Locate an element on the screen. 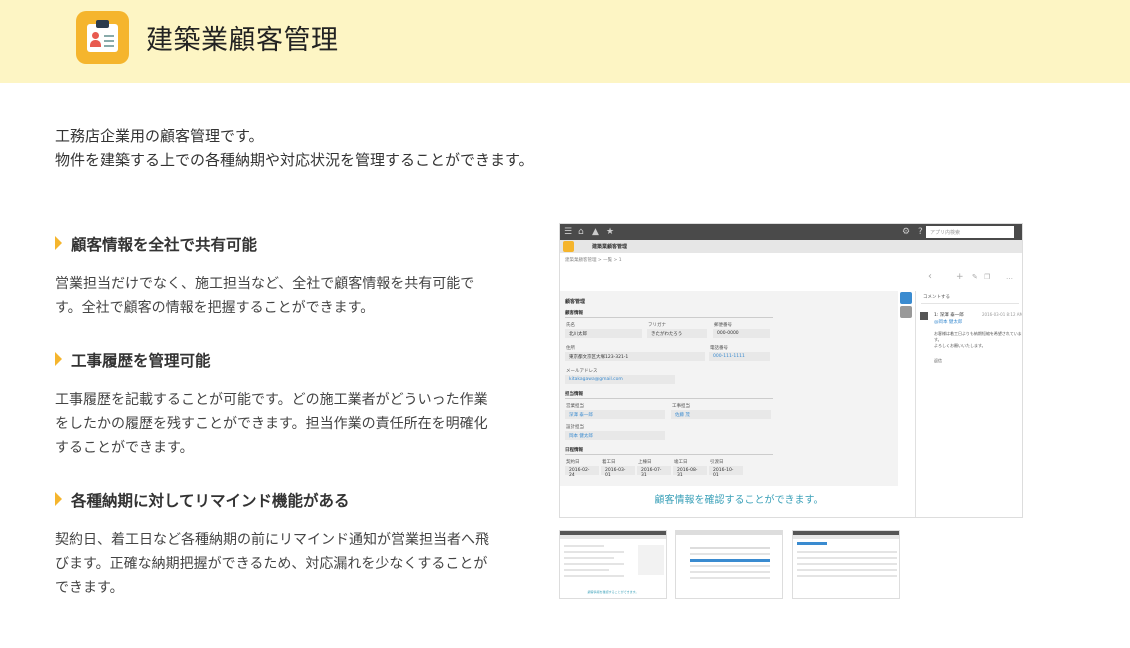 This screenshot has height=648, width=1130. label-zip: 郵便番号 is located at coordinates (723, 325).